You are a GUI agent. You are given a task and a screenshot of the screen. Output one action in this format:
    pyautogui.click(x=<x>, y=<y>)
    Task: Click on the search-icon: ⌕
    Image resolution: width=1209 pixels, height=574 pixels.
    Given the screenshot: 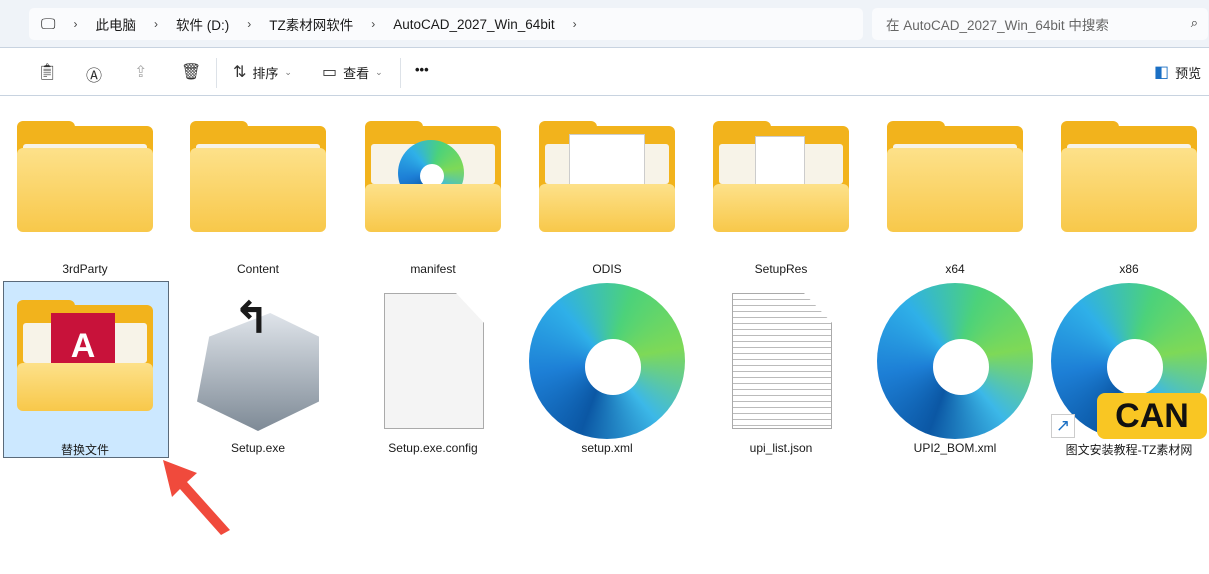 What is the action you would take?
    pyautogui.click(x=1194, y=22)
    